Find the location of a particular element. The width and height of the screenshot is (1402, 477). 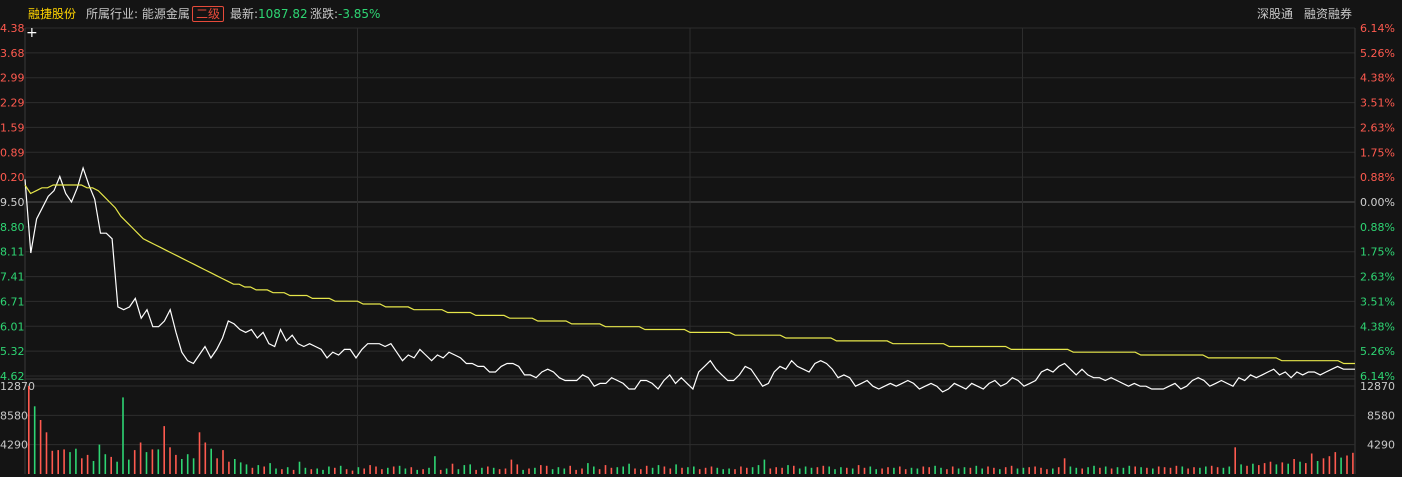

right-tick-label: 3.51% is located at coordinates (1377, 301).